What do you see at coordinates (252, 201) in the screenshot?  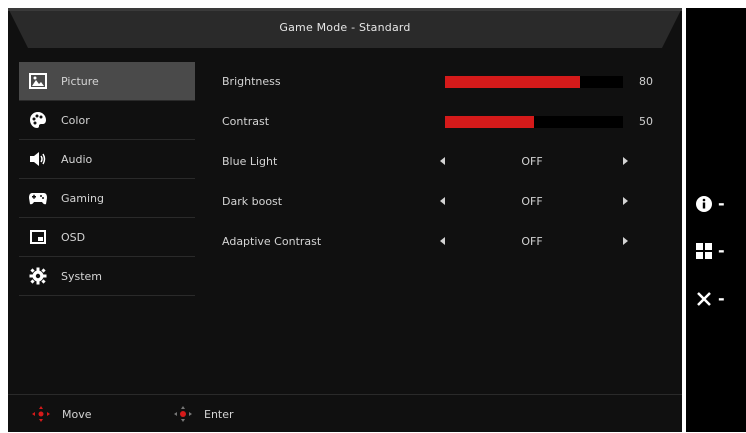 I see `dark-boost-label: Dark boost` at bounding box center [252, 201].